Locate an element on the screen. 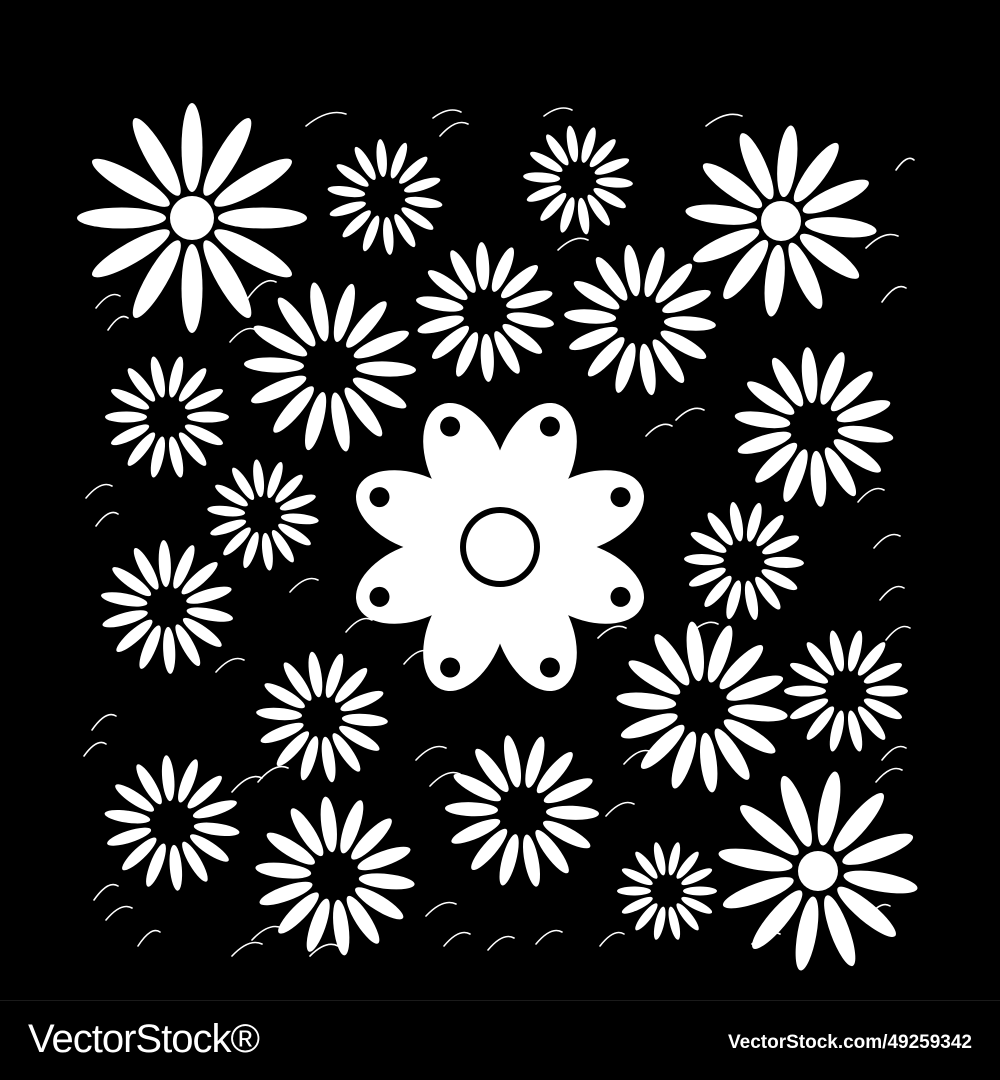 Image resolution: width=1000 pixels, height=1080 pixels. watermark-url: VectorStock.com/49259342 is located at coordinates (850, 1042).